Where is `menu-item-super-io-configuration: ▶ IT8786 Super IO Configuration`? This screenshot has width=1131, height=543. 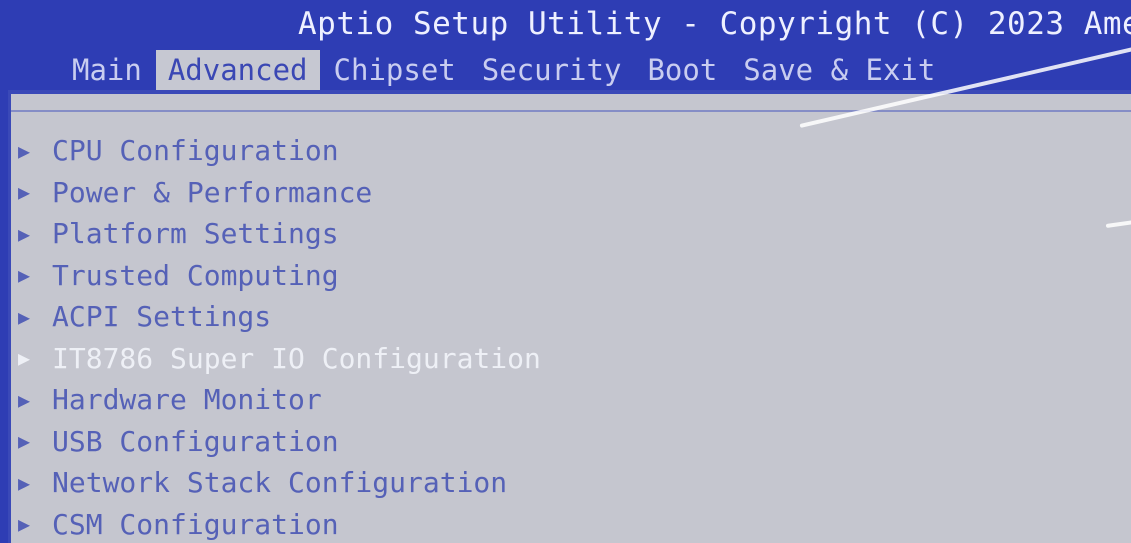 menu-item-super-io-configuration: ▶ IT8786 Super IO Configuration is located at coordinates (279, 359).